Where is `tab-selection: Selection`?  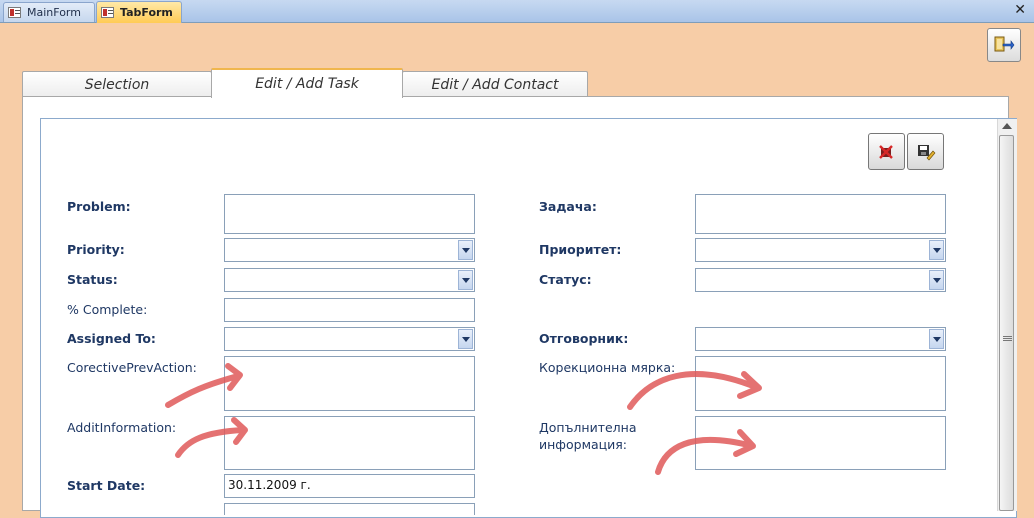
tab-selection: Selection is located at coordinates (117, 84).